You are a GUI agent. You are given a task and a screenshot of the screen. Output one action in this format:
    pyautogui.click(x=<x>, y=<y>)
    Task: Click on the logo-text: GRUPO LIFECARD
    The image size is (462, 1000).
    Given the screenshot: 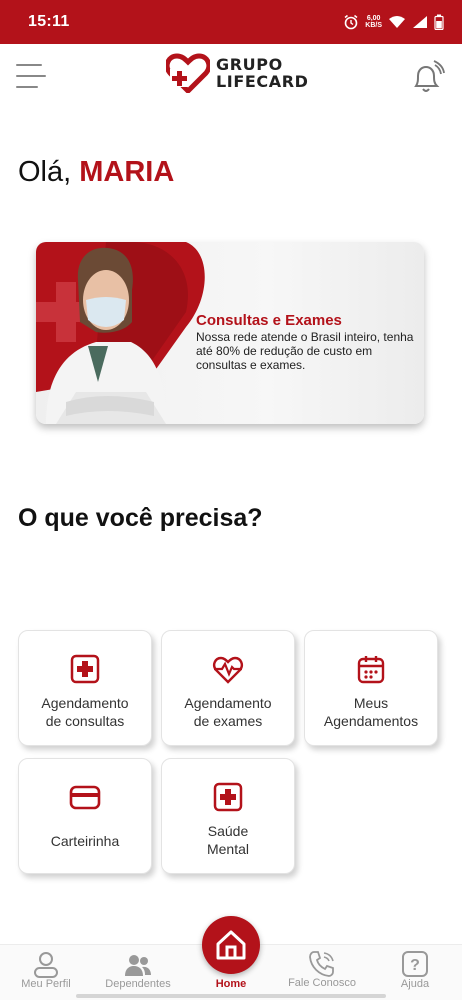 What is the action you would take?
    pyautogui.click(x=262, y=73)
    